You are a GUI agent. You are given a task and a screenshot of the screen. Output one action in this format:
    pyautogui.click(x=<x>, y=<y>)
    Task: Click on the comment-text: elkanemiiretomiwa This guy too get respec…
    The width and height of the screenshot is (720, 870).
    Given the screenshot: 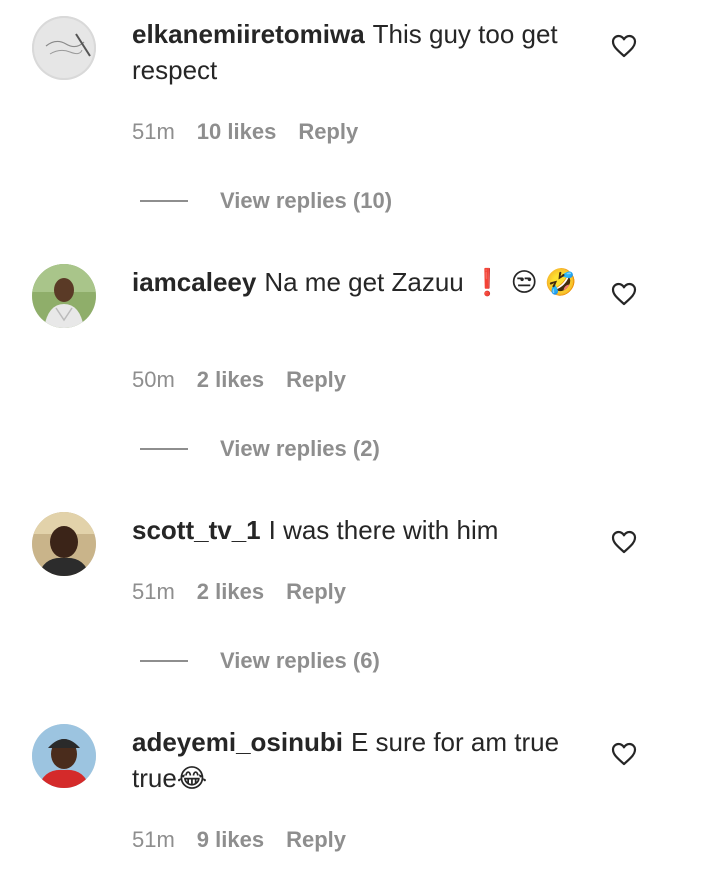 What is the action you would take?
    pyautogui.click(x=359, y=52)
    